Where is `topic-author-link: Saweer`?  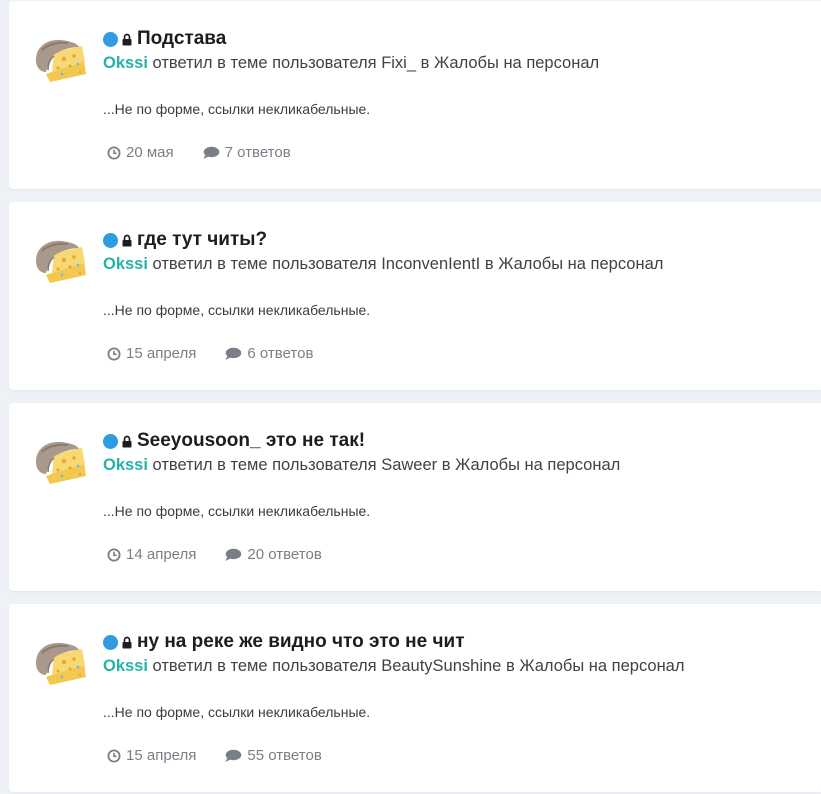 topic-author-link: Saweer is located at coordinates (409, 465).